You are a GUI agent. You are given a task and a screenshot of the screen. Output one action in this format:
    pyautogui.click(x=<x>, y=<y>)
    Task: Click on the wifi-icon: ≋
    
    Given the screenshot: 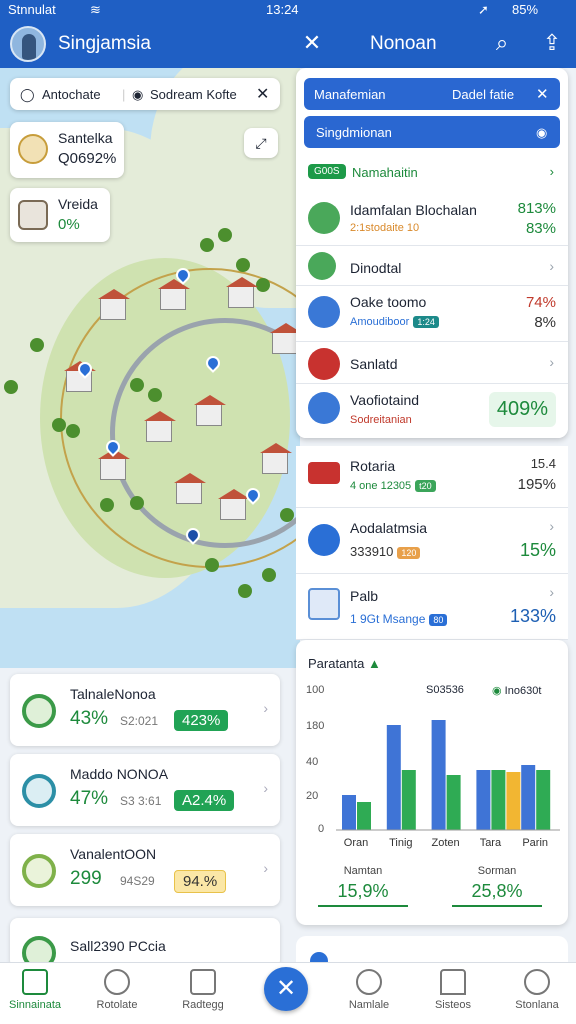 What is the action you would take?
    pyautogui.click(x=95, y=9)
    